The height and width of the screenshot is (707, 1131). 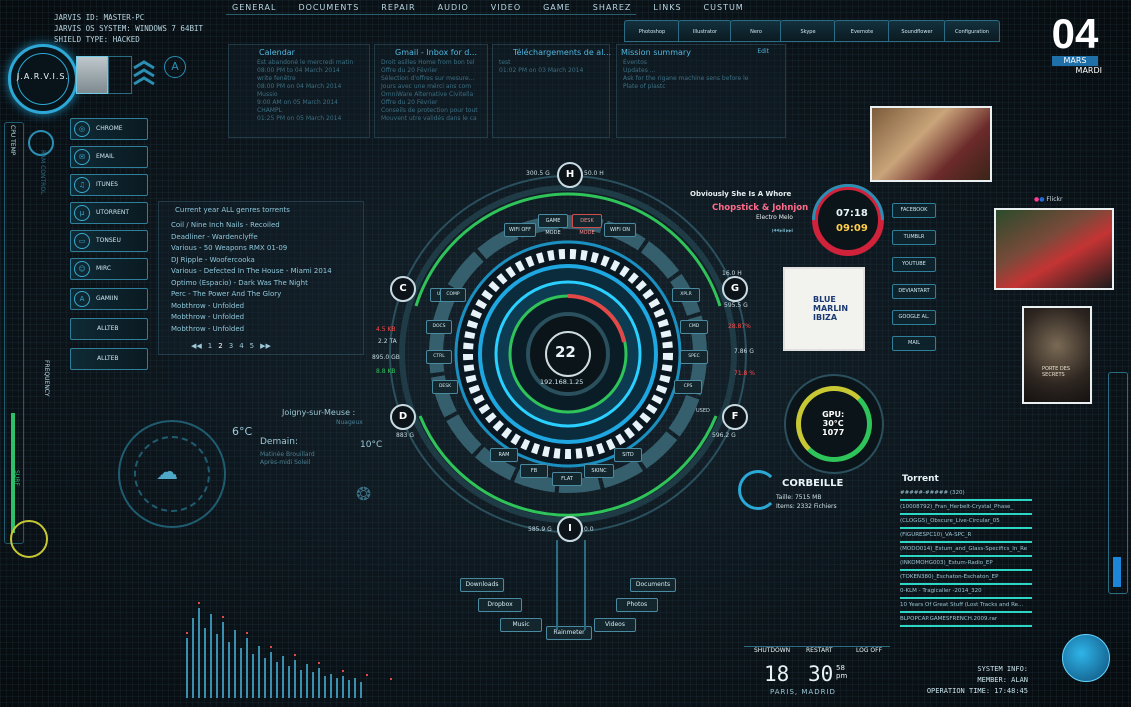 I want to click on torrent-item: Deadliner - Wardenclyffe, so click(x=267, y=238).